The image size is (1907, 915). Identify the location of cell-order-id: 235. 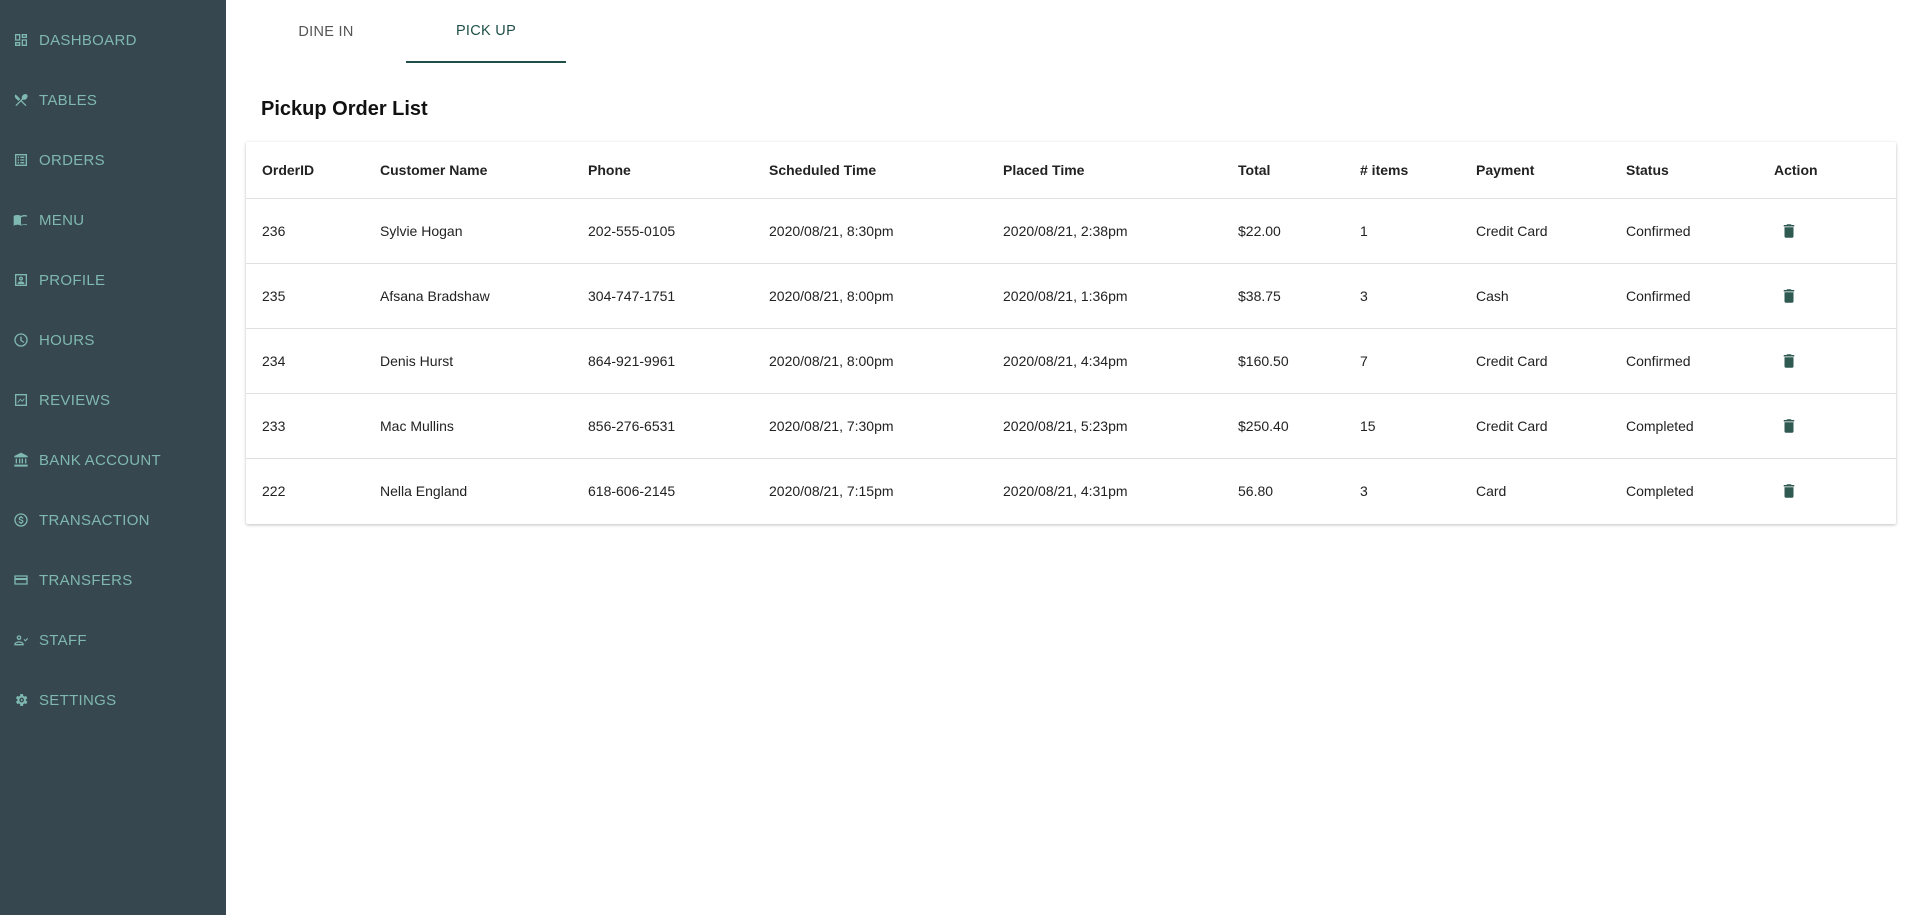
(305, 296).